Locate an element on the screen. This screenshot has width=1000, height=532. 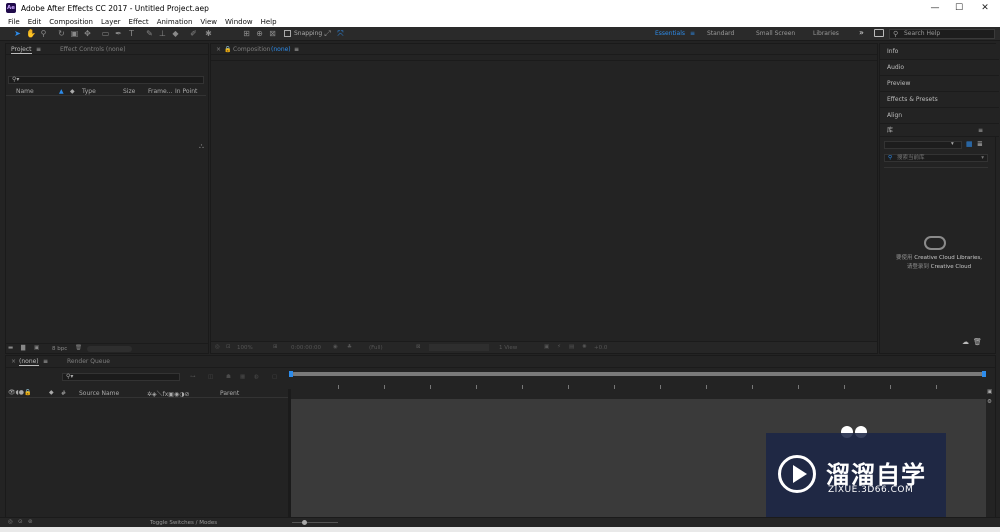
cloud-sync-icon: ☁ is located at coordinates (965, 342).